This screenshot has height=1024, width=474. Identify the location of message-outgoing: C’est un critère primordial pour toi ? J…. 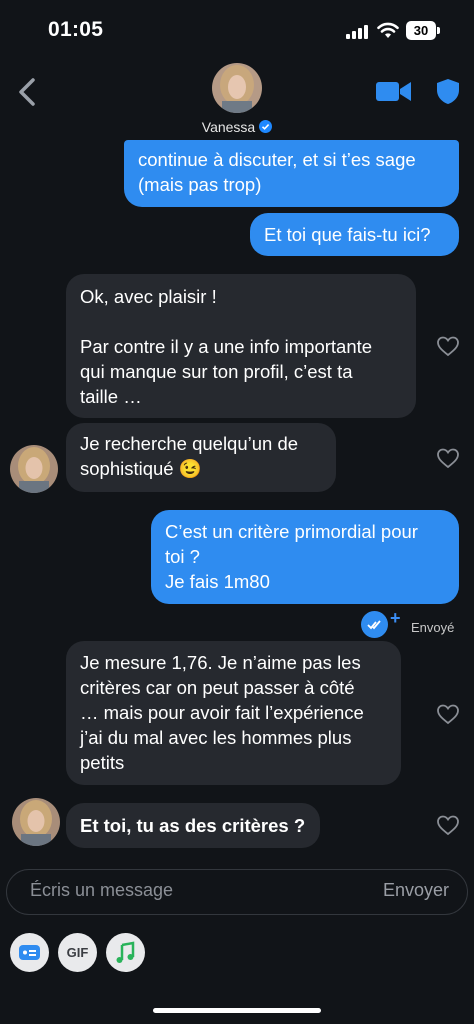
(305, 557).